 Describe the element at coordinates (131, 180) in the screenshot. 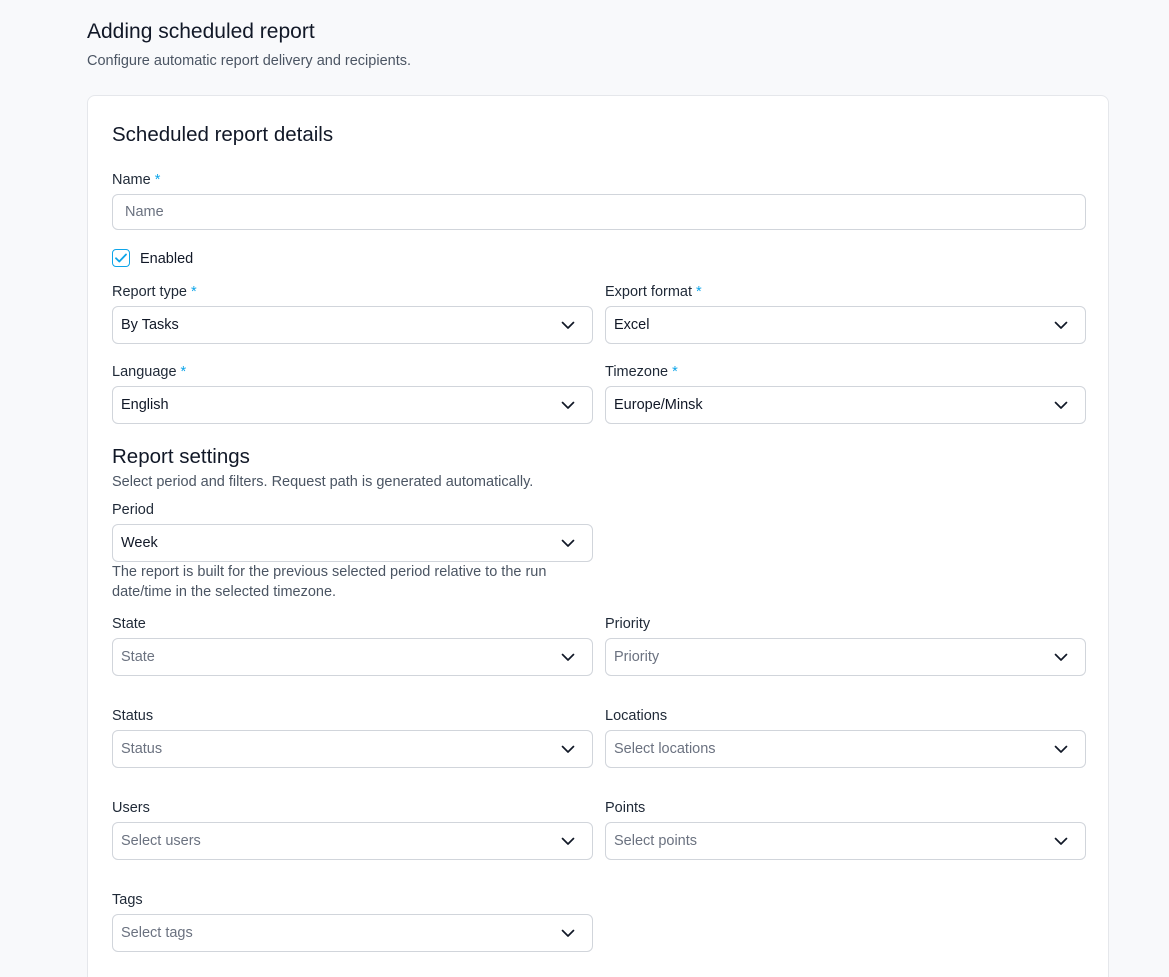

I see `name-label-text: Name` at that location.